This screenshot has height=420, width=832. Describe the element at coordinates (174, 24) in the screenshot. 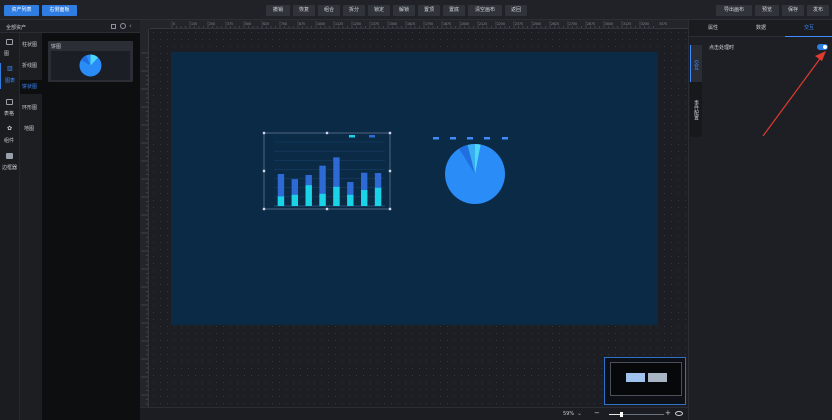

I see `ruler-tick-label: 0` at that location.